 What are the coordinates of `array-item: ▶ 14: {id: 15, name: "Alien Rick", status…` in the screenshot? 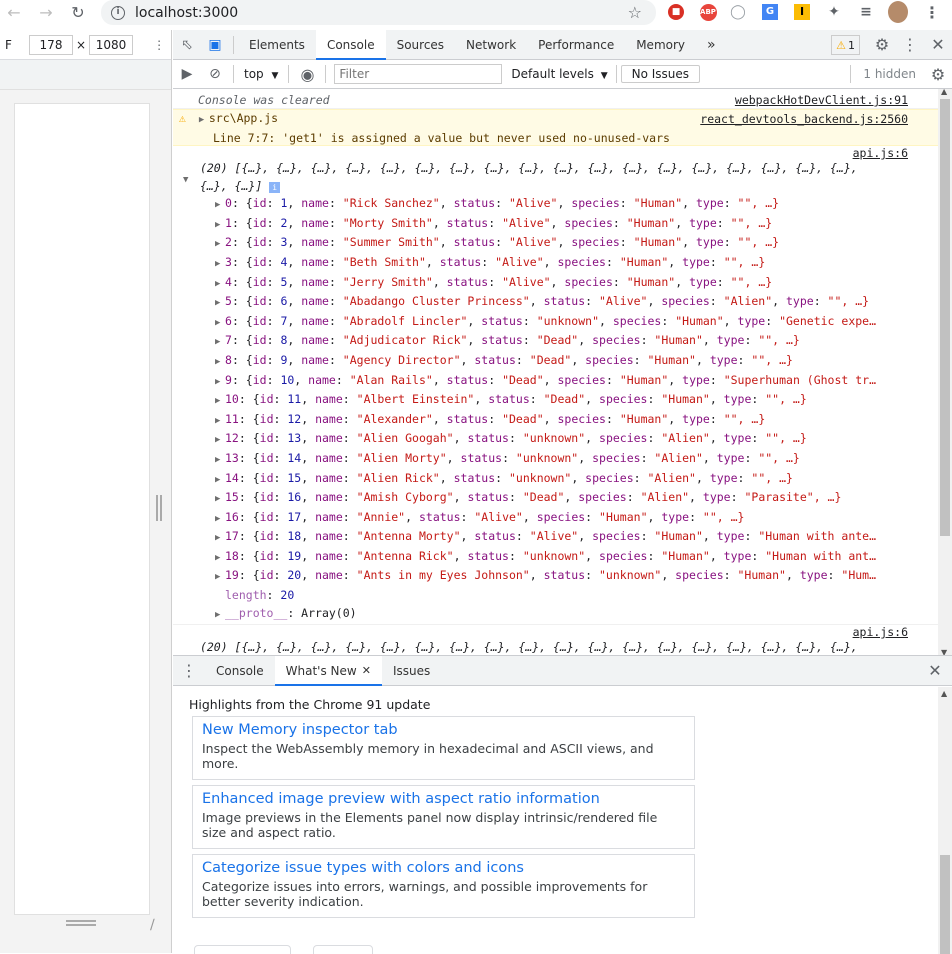 It's located at (555, 480).